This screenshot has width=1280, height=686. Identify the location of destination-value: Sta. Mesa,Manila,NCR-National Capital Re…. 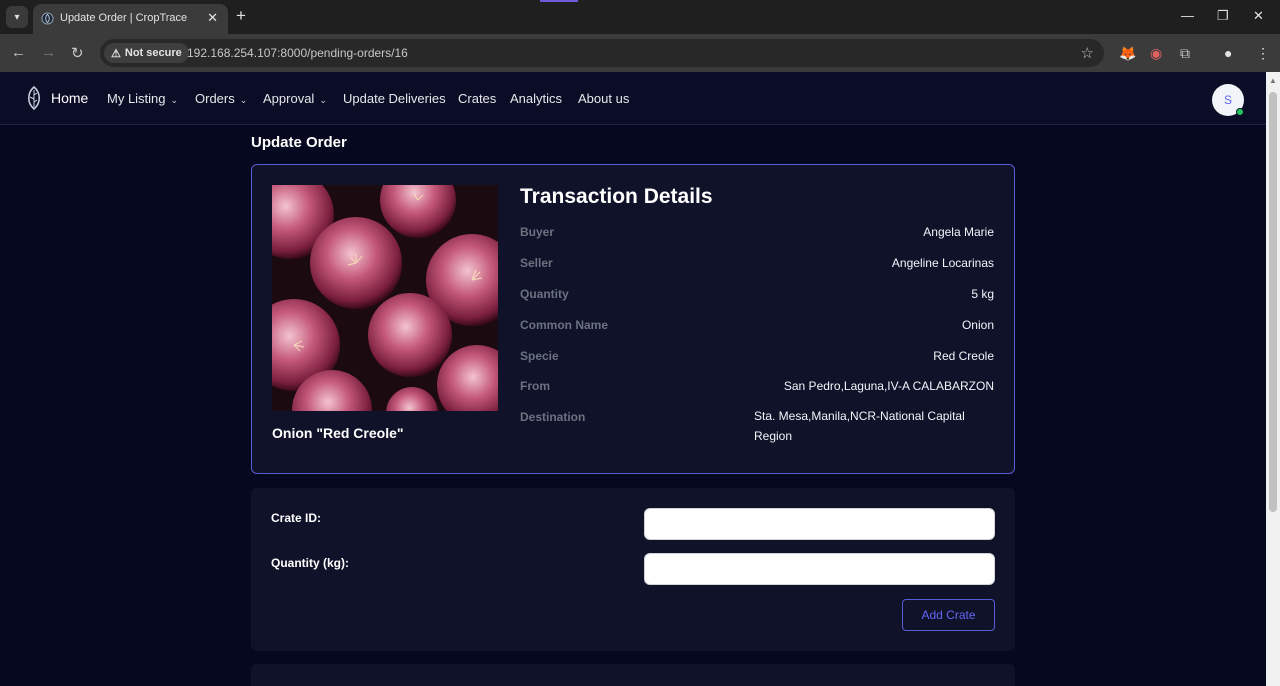
(859, 426).